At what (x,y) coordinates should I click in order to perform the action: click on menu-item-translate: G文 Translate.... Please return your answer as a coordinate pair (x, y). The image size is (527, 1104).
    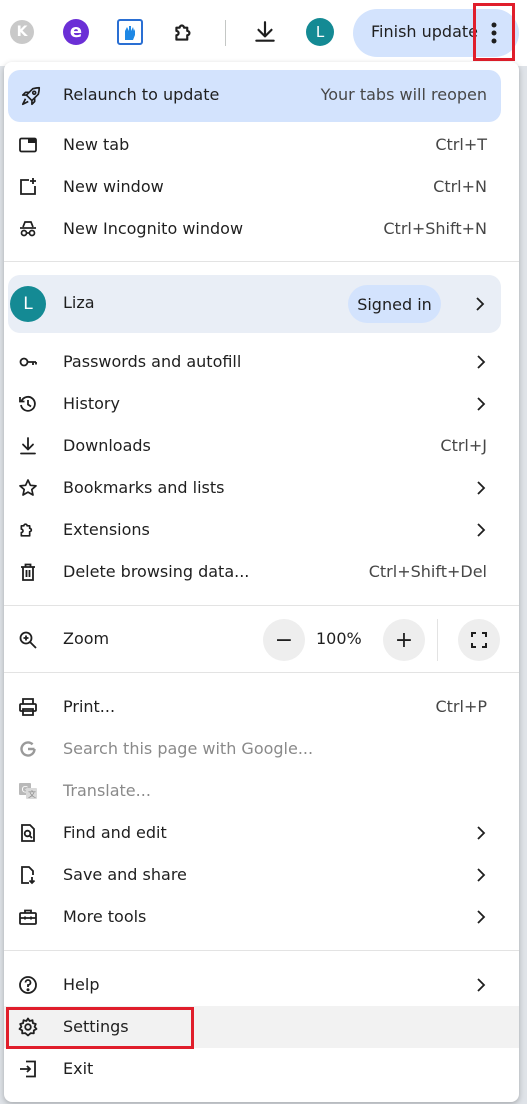
    Looking at the image, I should click on (261, 791).